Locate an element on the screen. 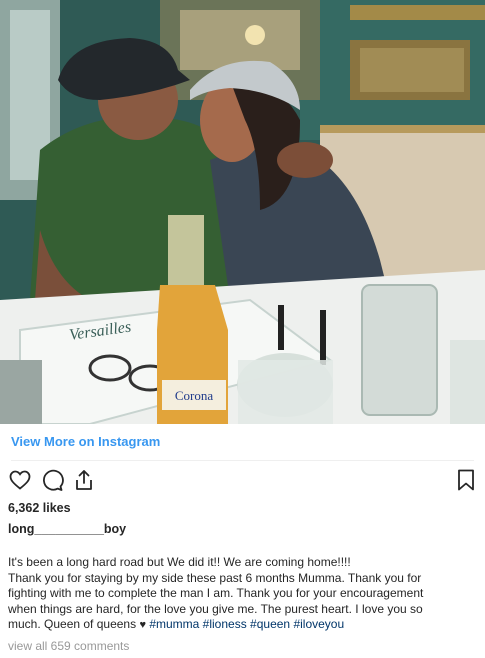 Image resolution: width=485 pixels, height=658 pixels. hashtag-iloveyou: #iloveyou is located at coordinates (318, 624).